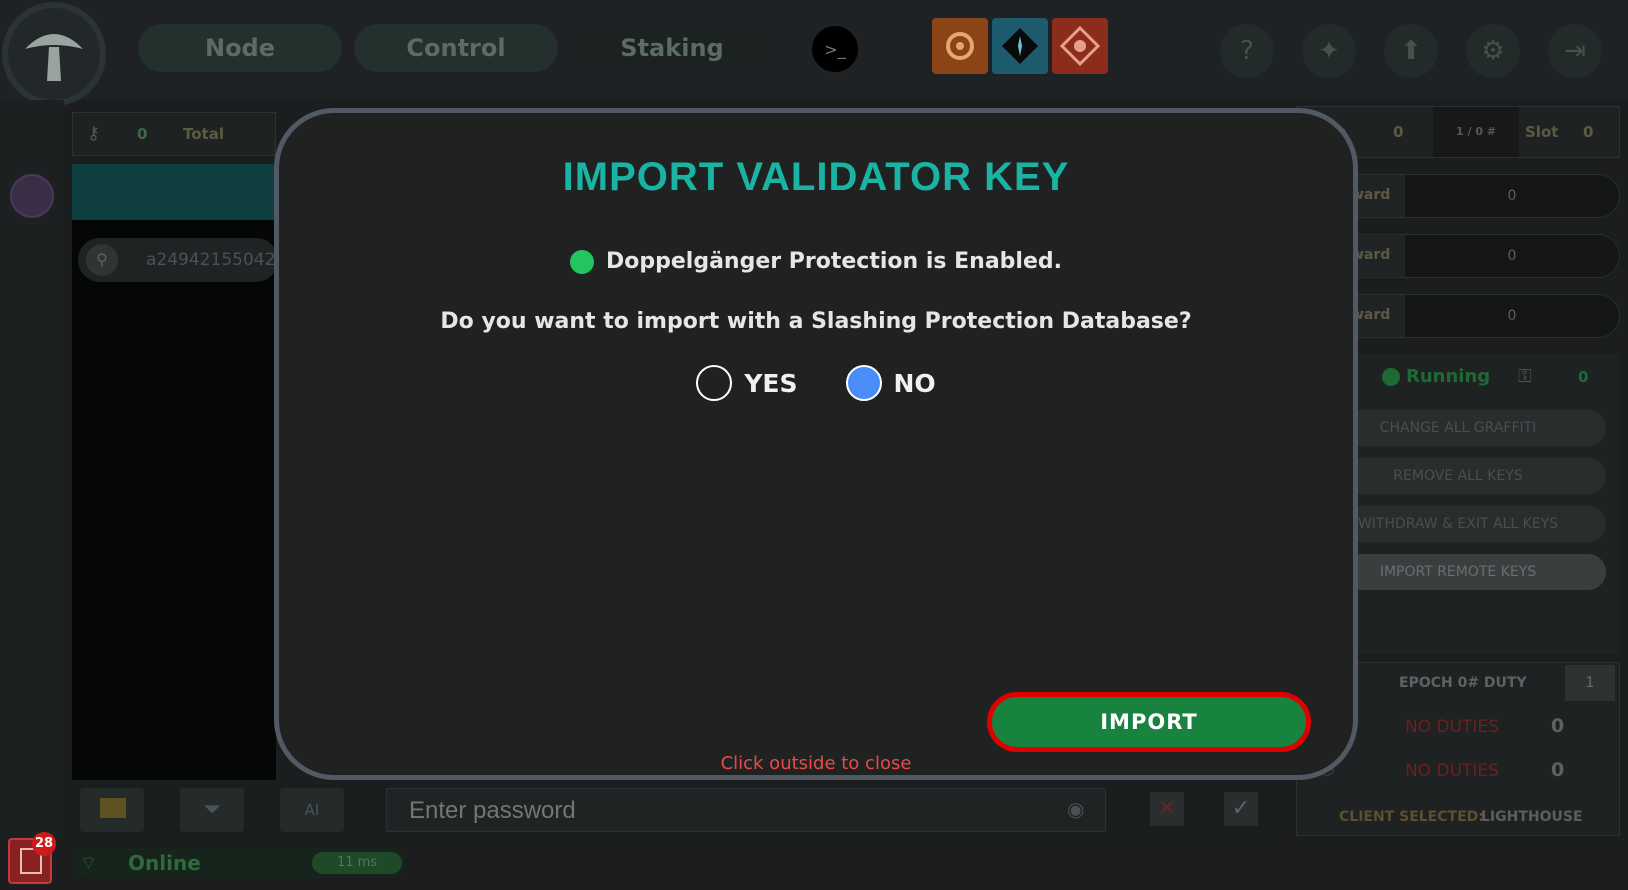  Describe the element at coordinates (890, 383) in the screenshot. I see `radio-no: NO` at that location.